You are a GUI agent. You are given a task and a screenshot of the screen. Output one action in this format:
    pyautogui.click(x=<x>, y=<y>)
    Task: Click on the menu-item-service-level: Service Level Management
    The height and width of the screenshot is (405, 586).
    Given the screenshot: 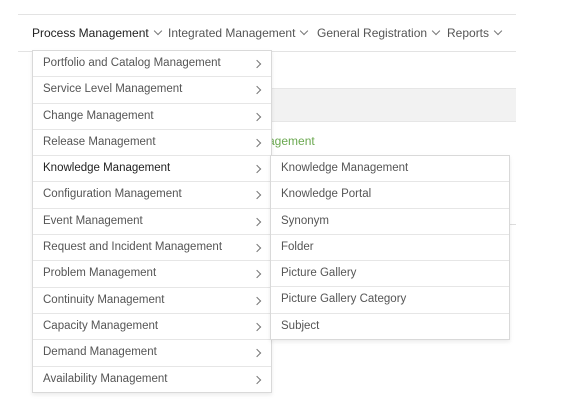 What is the action you would take?
    pyautogui.click(x=152, y=89)
    